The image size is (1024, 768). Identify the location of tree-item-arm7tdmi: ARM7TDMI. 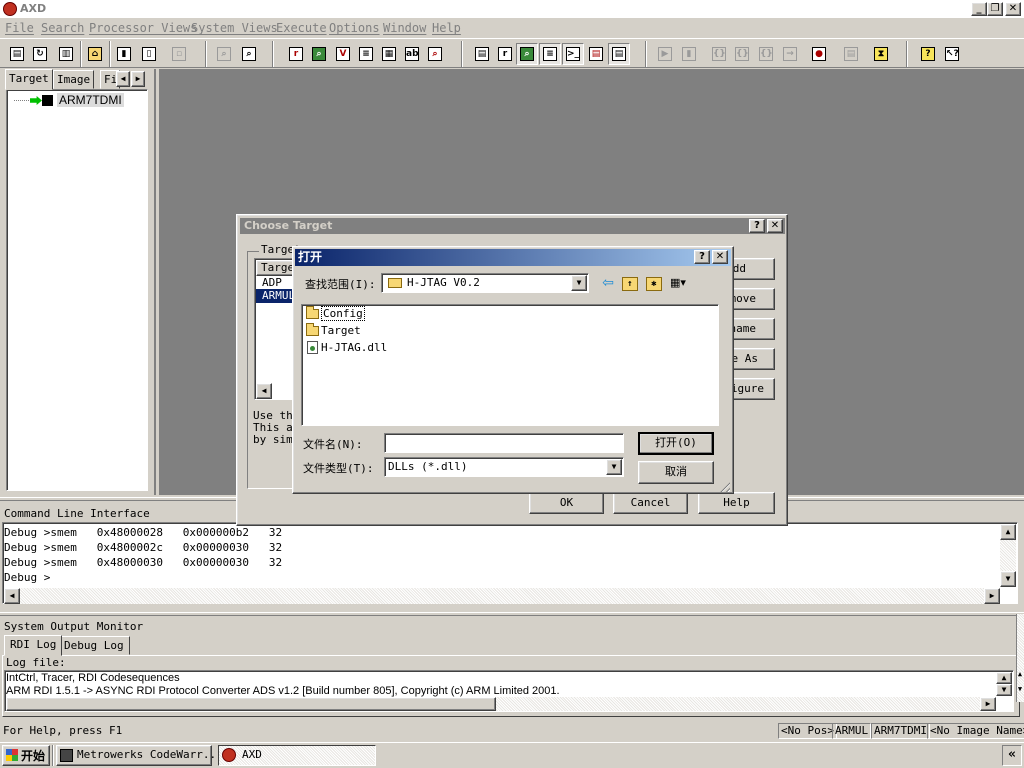
(90, 100).